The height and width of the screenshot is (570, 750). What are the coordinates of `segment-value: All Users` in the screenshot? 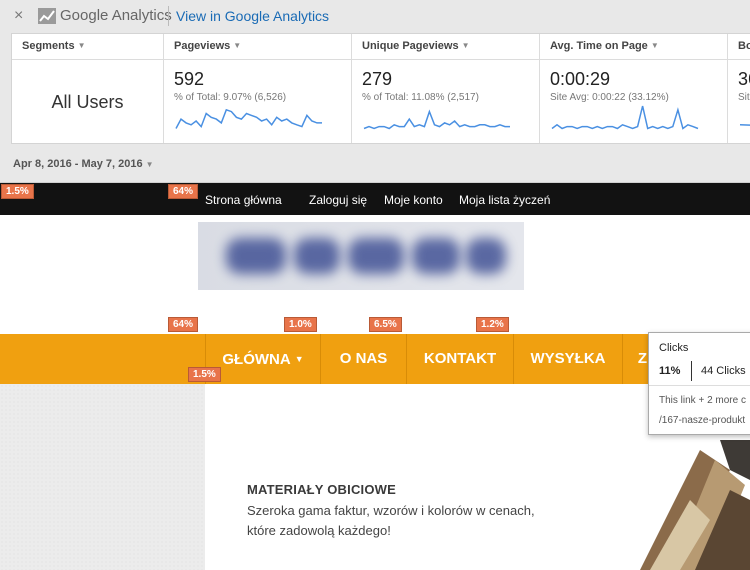 It's located at (87, 102).